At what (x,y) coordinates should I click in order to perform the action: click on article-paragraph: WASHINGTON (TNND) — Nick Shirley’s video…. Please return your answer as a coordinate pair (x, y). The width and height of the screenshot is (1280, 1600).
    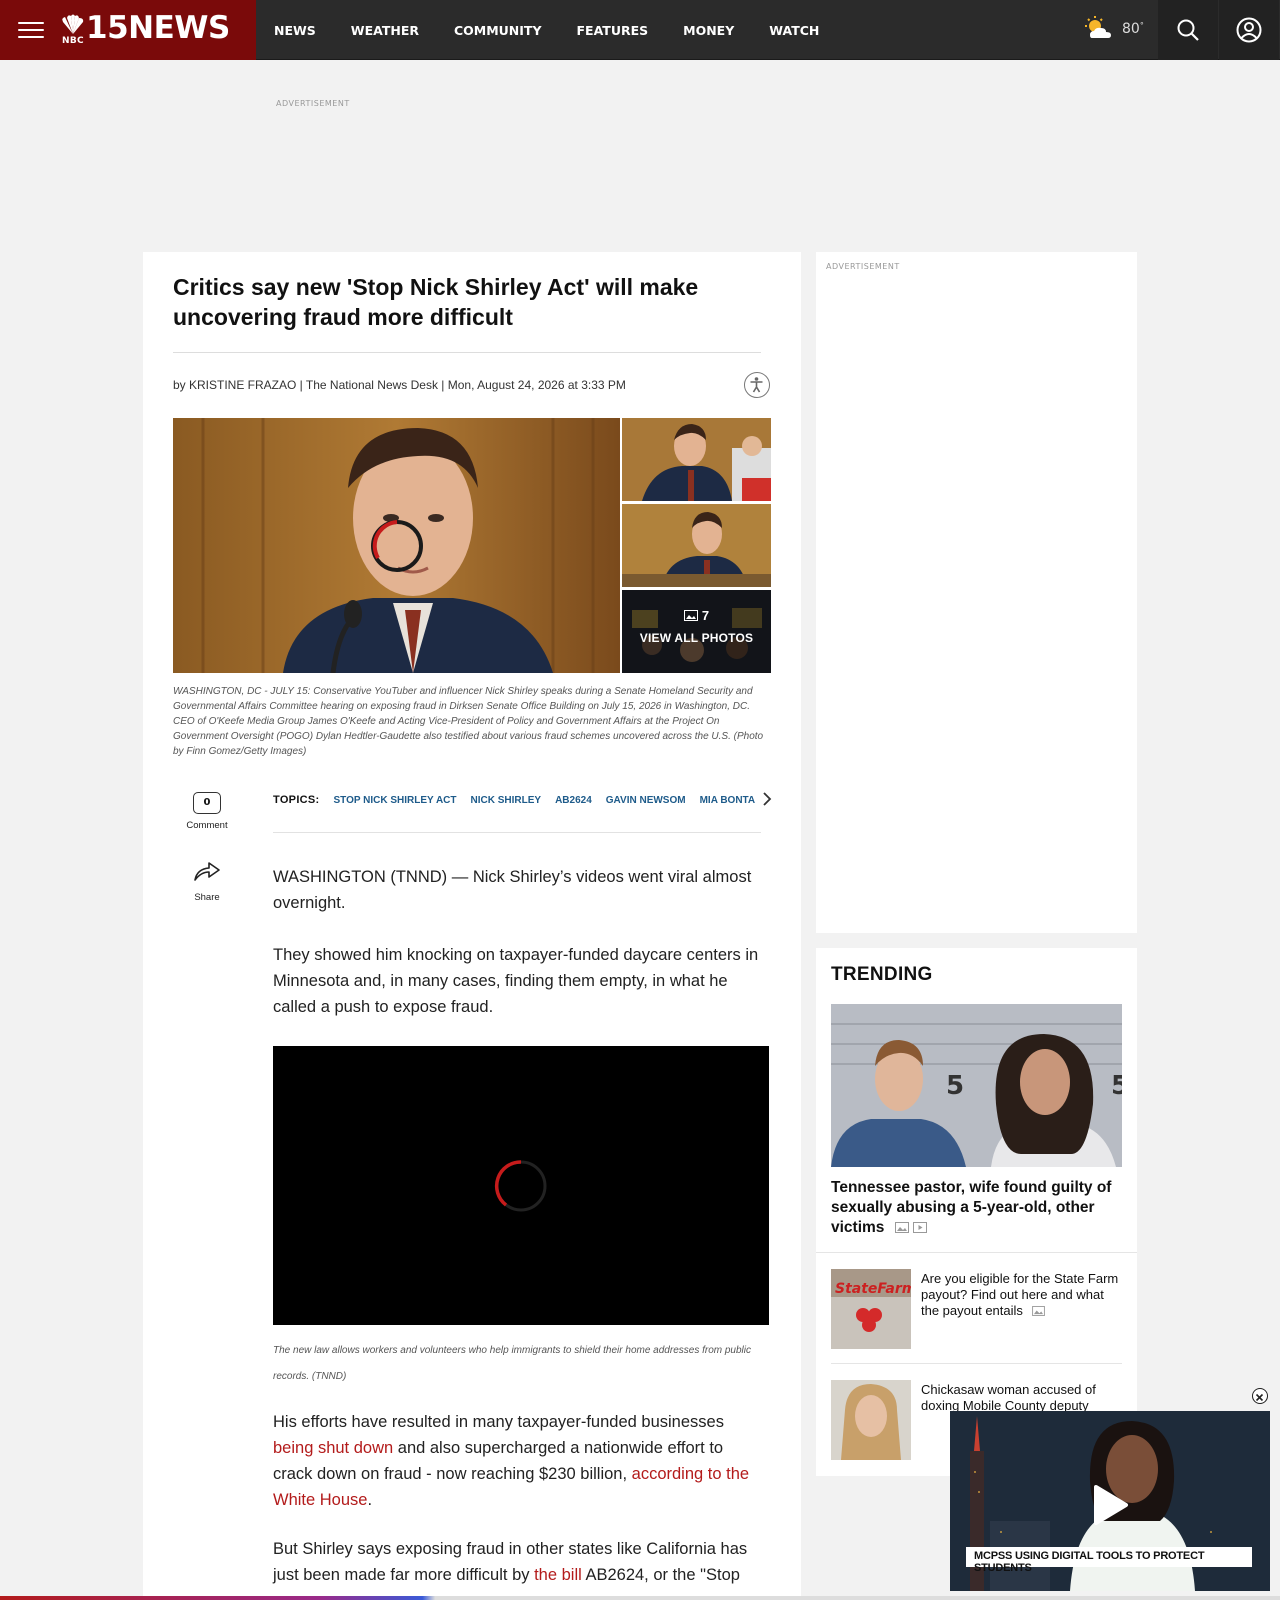
    Looking at the image, I should click on (512, 890).